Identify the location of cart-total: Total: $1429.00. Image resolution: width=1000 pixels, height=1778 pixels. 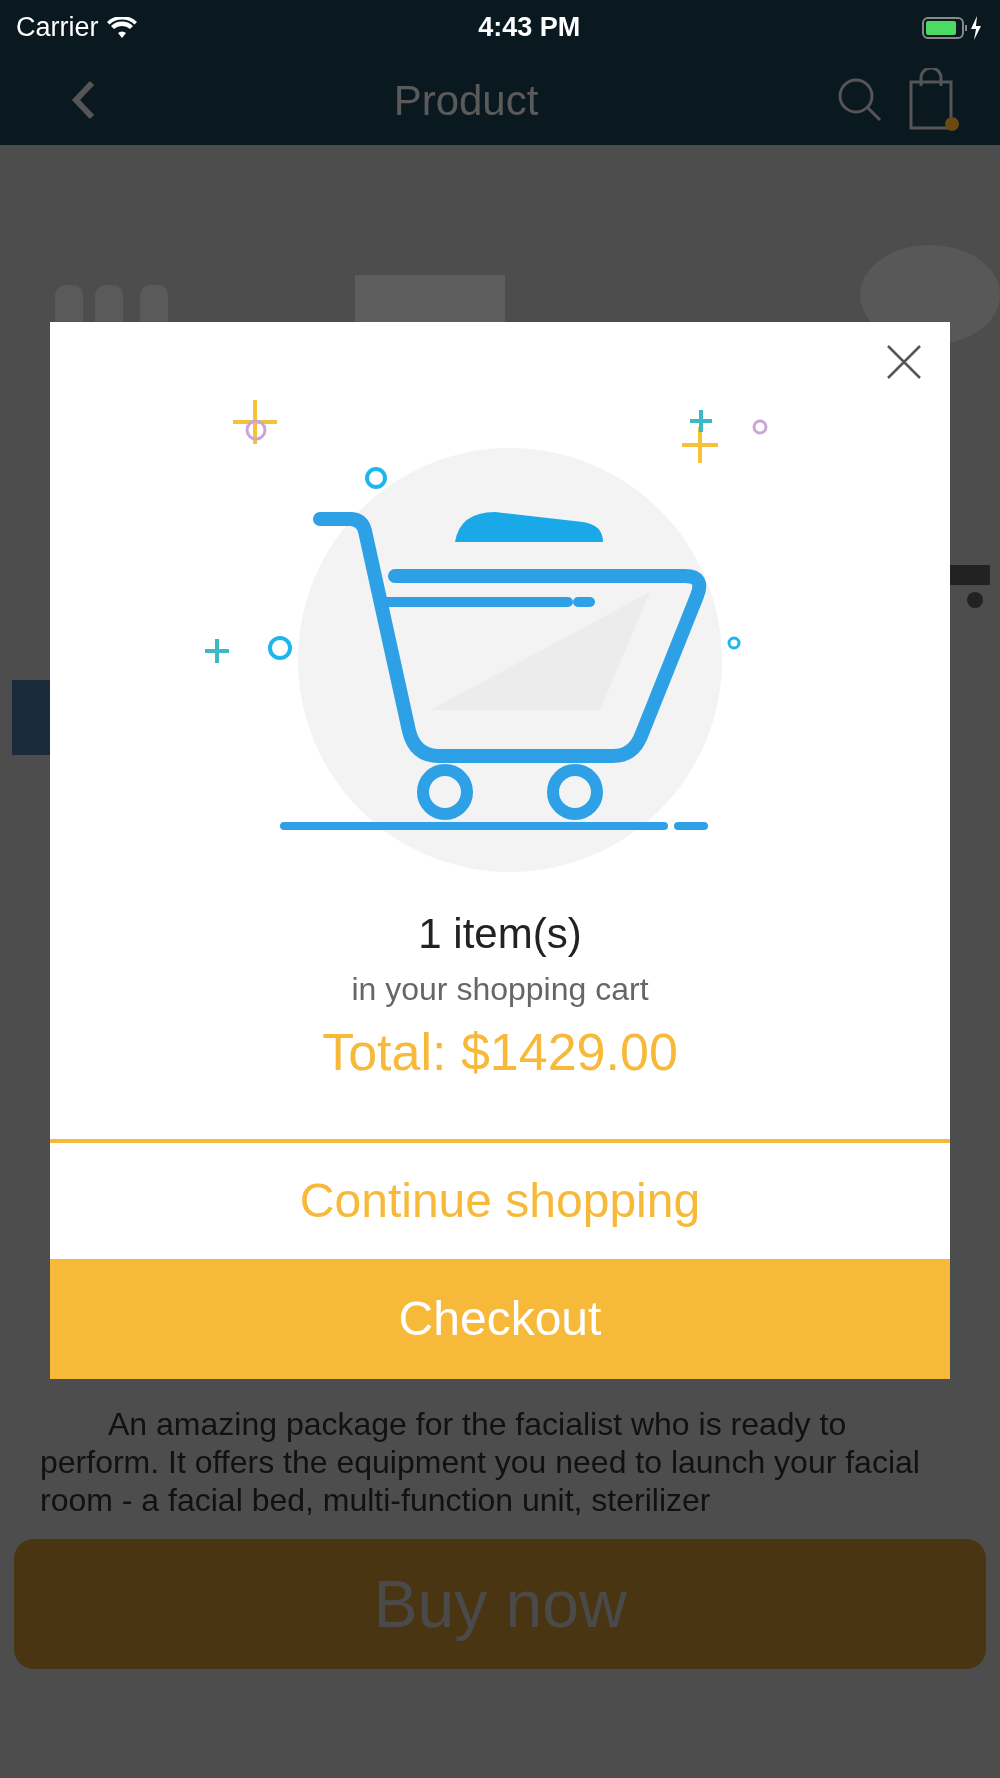
(500, 1052).